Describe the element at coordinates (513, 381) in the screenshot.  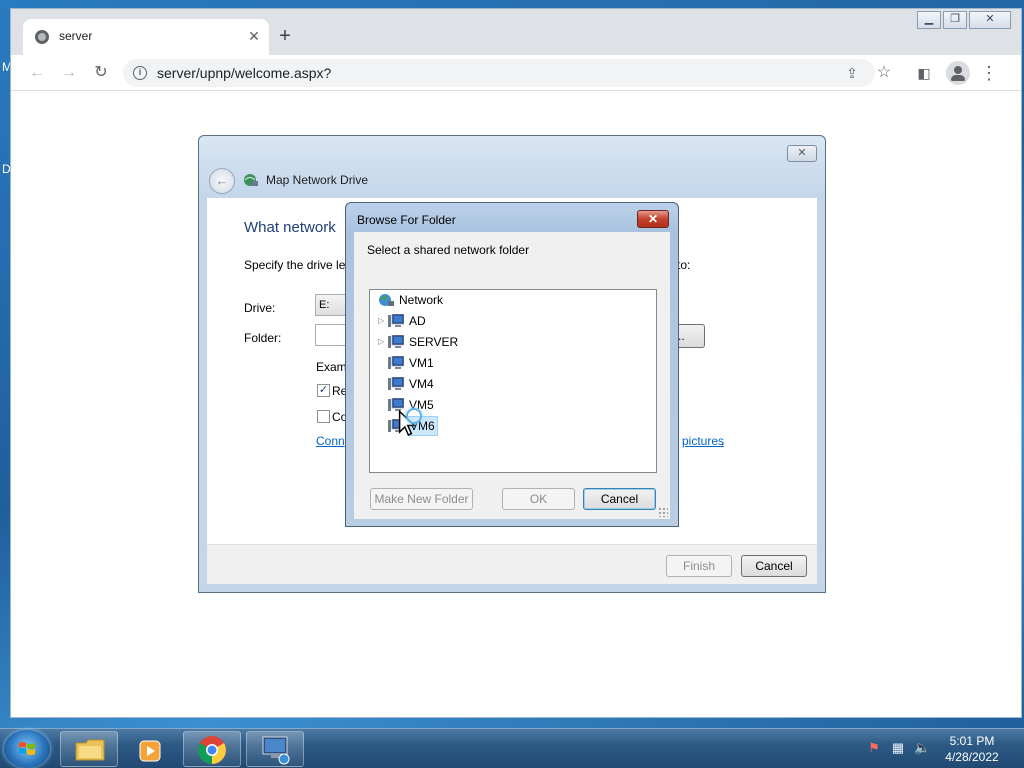
I see `folder-tree: Network ▷ AD ▷ SERVER VM1 VM4 VM5 VM6` at that location.